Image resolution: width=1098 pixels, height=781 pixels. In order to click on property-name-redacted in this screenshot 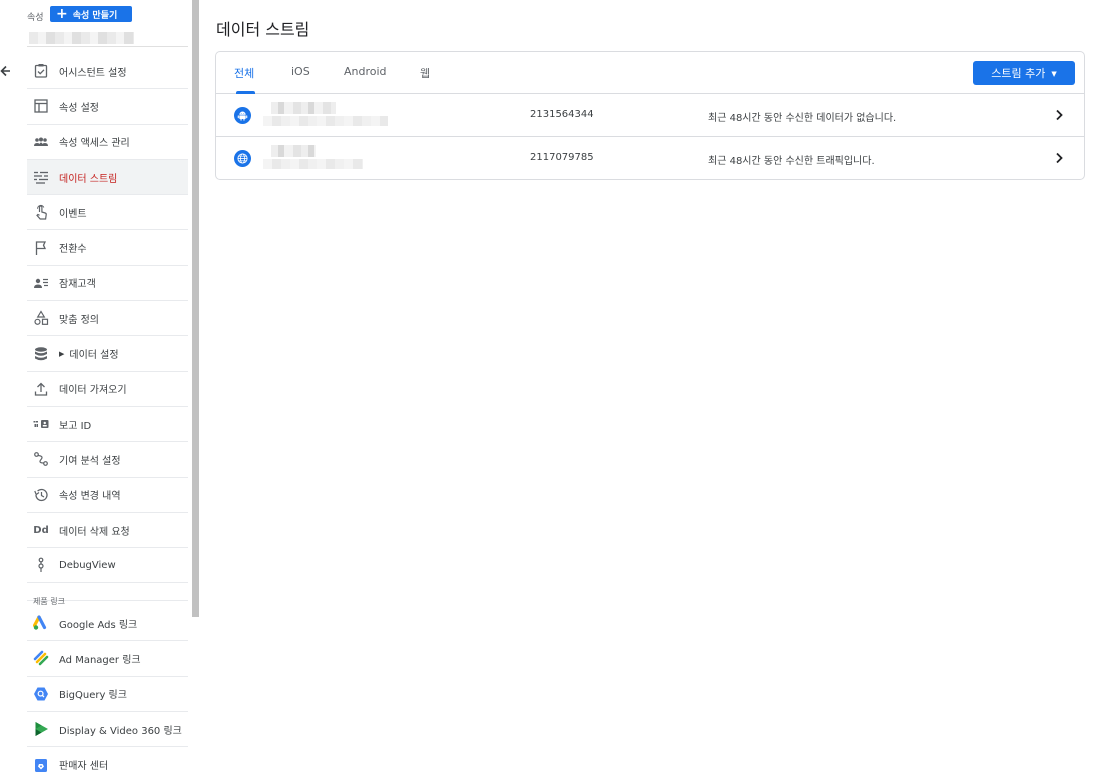, I will do `click(81, 38)`.